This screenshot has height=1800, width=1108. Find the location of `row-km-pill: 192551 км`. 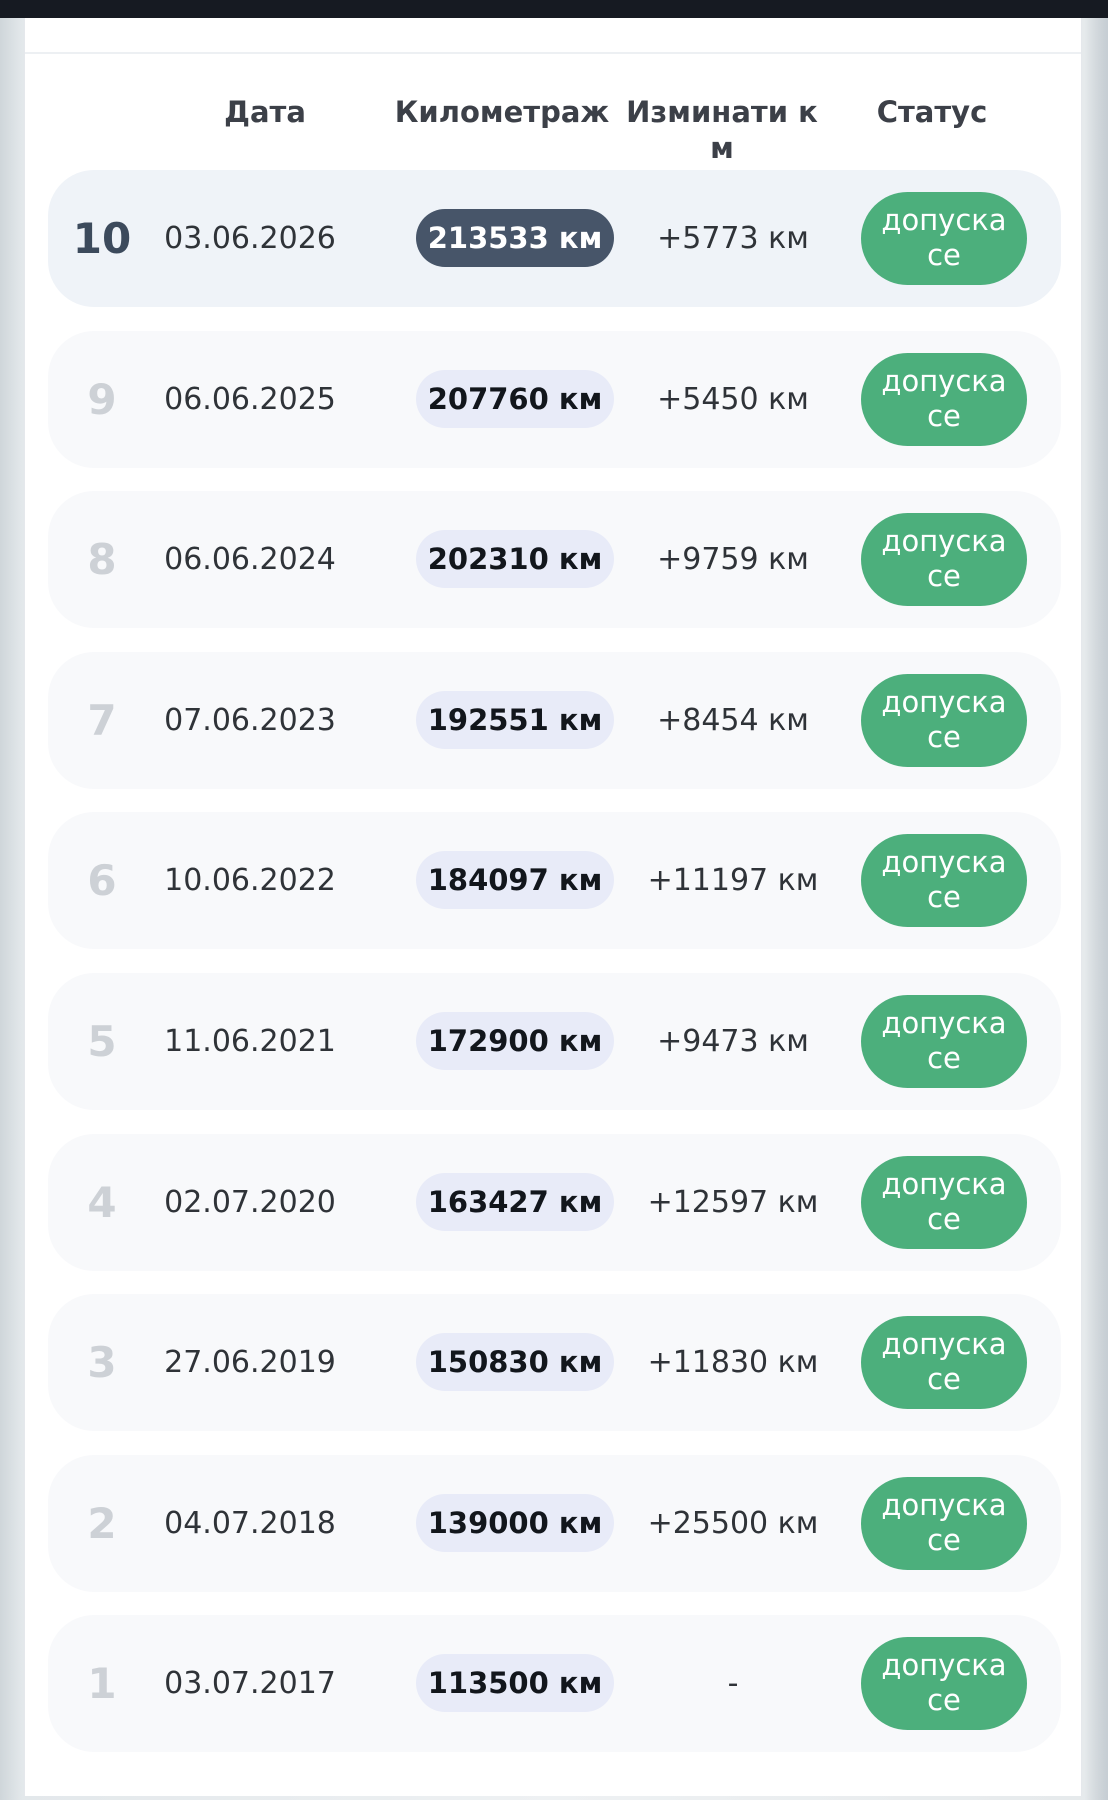

row-km-pill: 192551 км is located at coordinates (515, 720).